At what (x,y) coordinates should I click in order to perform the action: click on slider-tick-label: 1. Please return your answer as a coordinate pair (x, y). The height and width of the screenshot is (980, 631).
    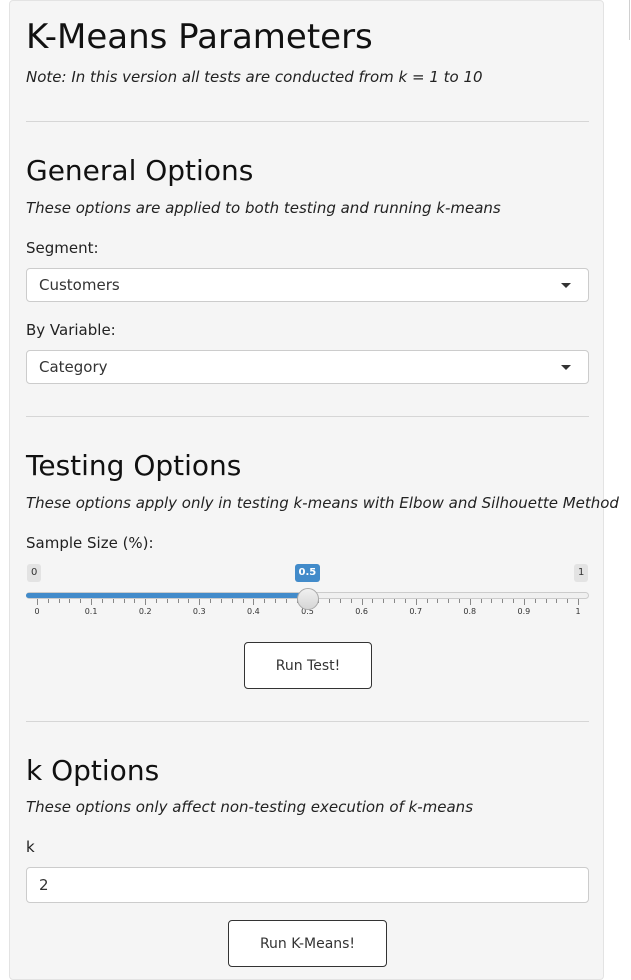
    Looking at the image, I should click on (578, 611).